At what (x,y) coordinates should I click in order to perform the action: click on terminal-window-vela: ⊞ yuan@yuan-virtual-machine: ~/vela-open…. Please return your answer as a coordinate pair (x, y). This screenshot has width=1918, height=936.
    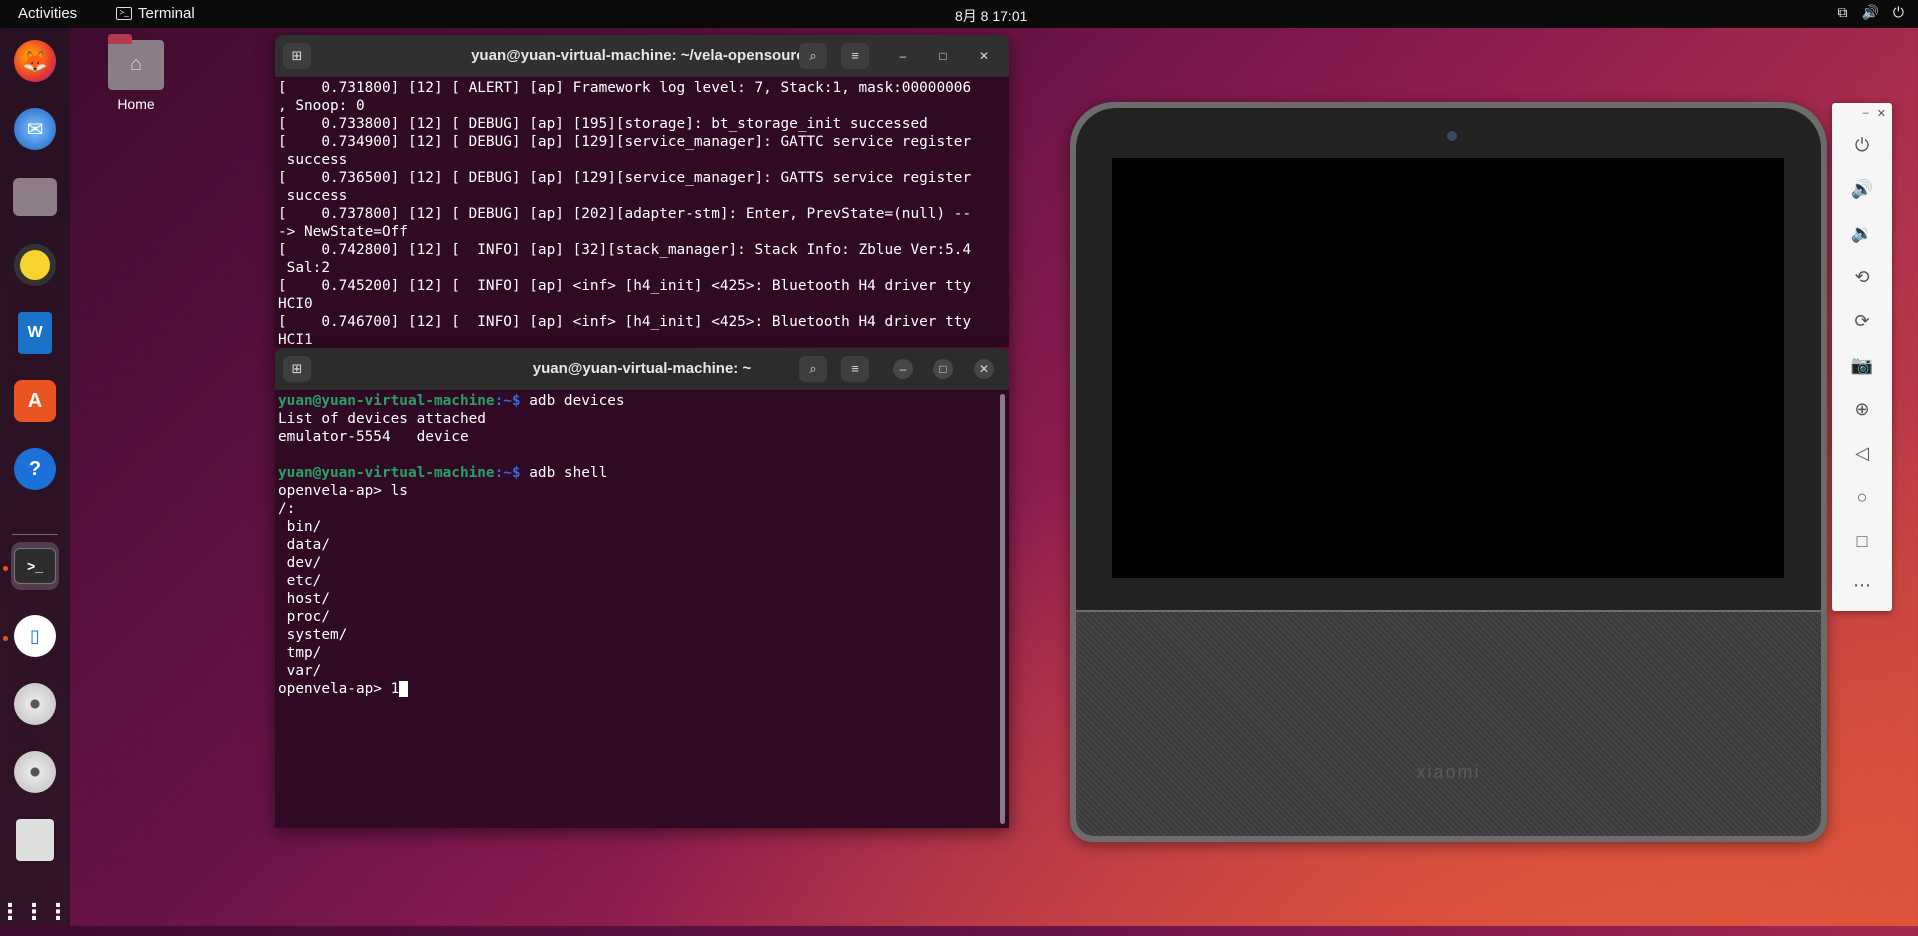
    Looking at the image, I should click on (642, 191).